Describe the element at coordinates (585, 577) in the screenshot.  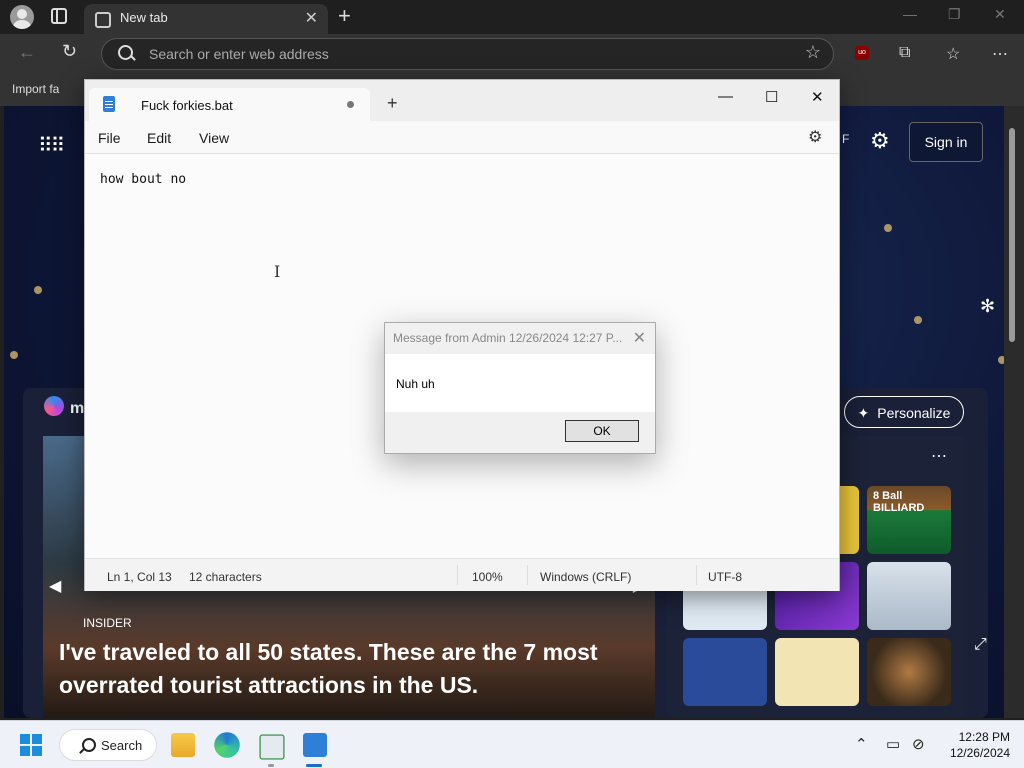
I see `line-ending: Windows (CRLF)` at that location.